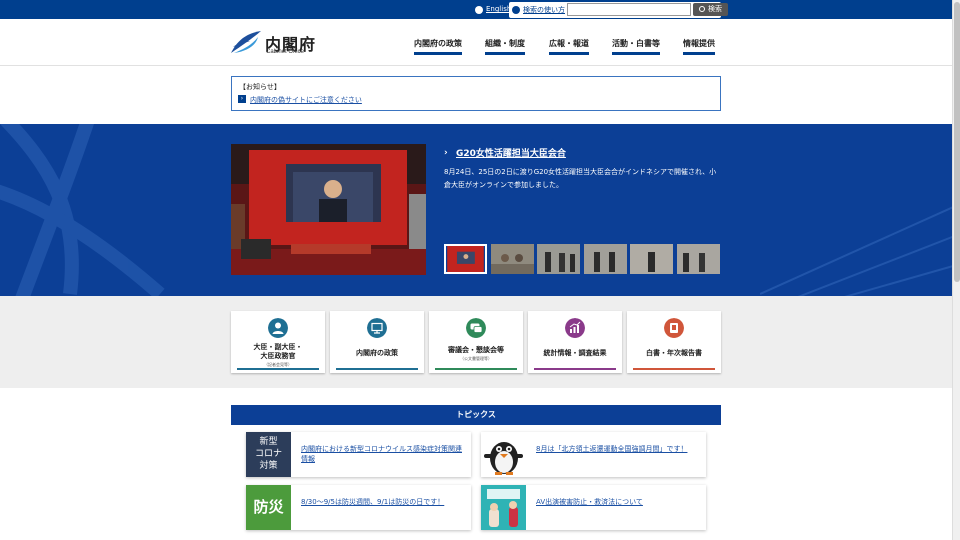 Image resolution: width=960 pixels, height=540 pixels. I want to click on hero-title-link: G20女性活躍担当大臣会合, so click(511, 152).